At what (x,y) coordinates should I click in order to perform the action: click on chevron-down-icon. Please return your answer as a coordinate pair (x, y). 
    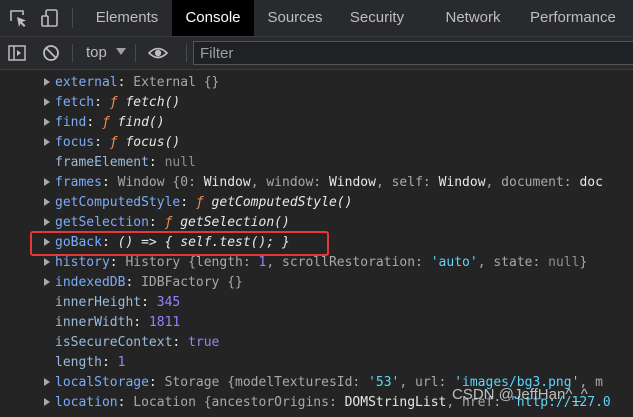
    Looking at the image, I should click on (121, 51).